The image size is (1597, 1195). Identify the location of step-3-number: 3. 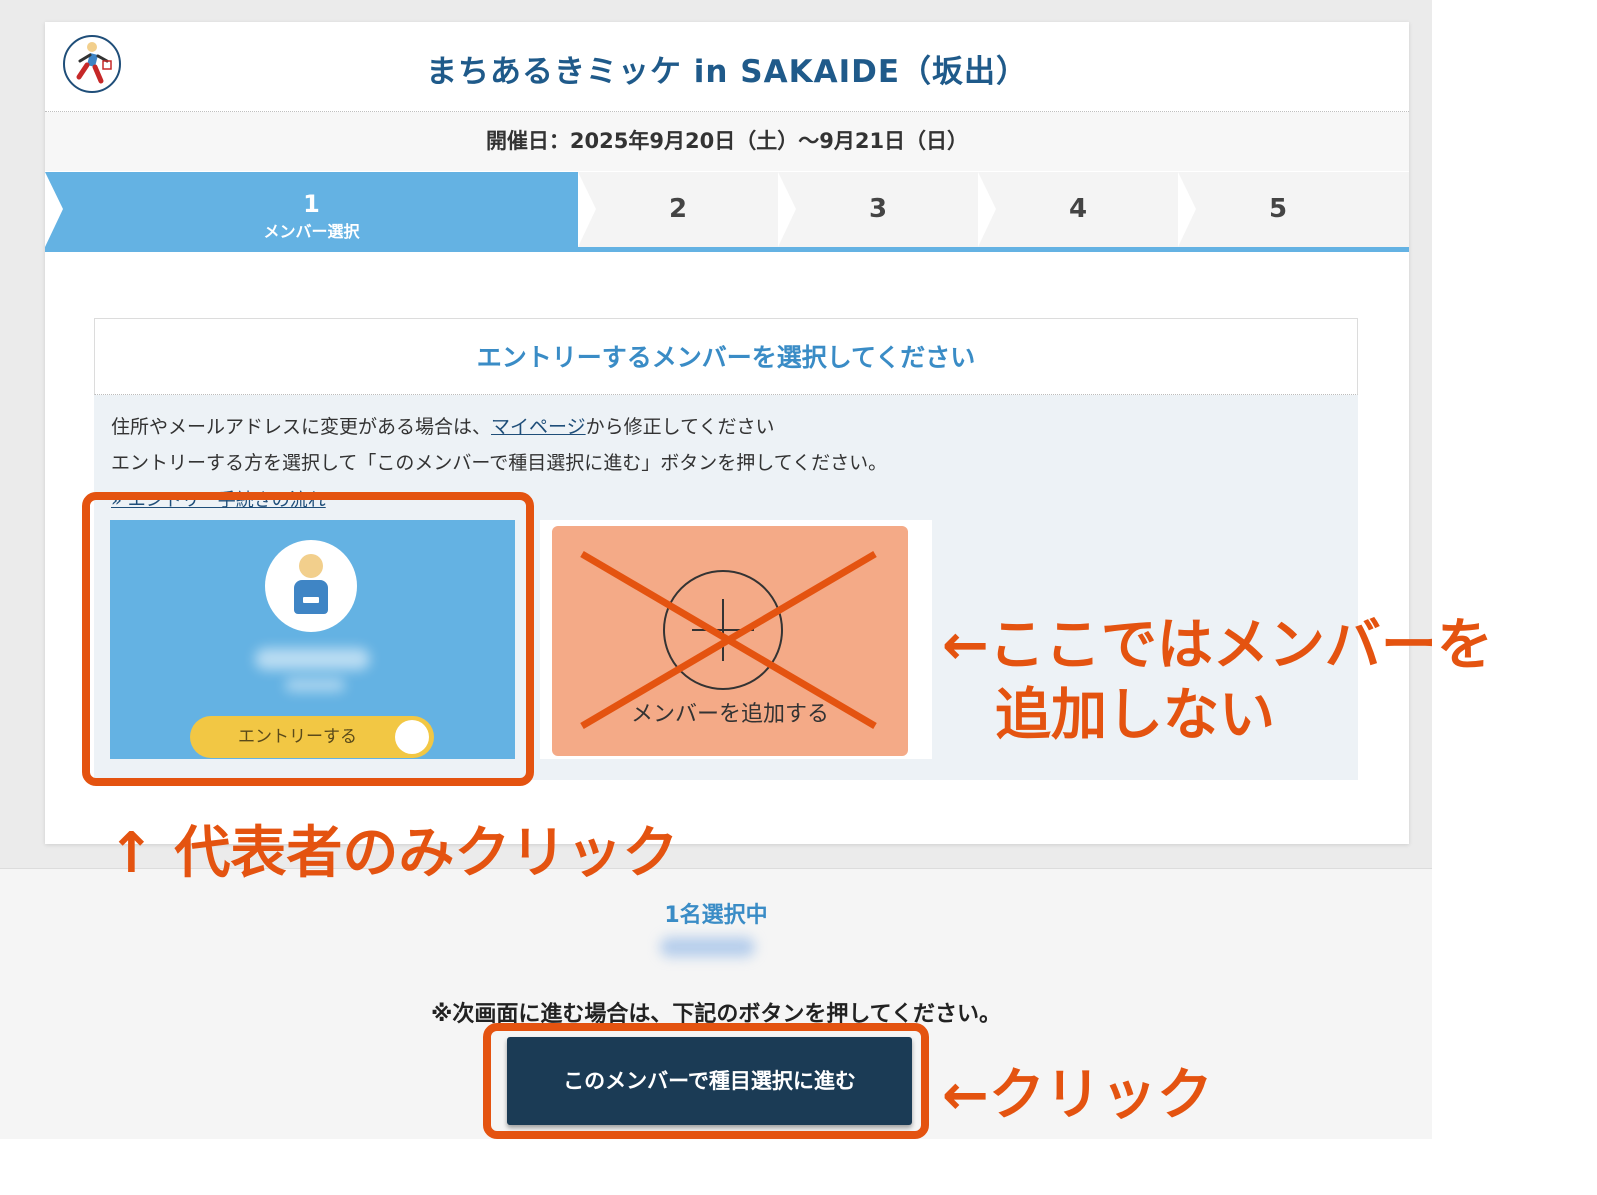
(878, 209).